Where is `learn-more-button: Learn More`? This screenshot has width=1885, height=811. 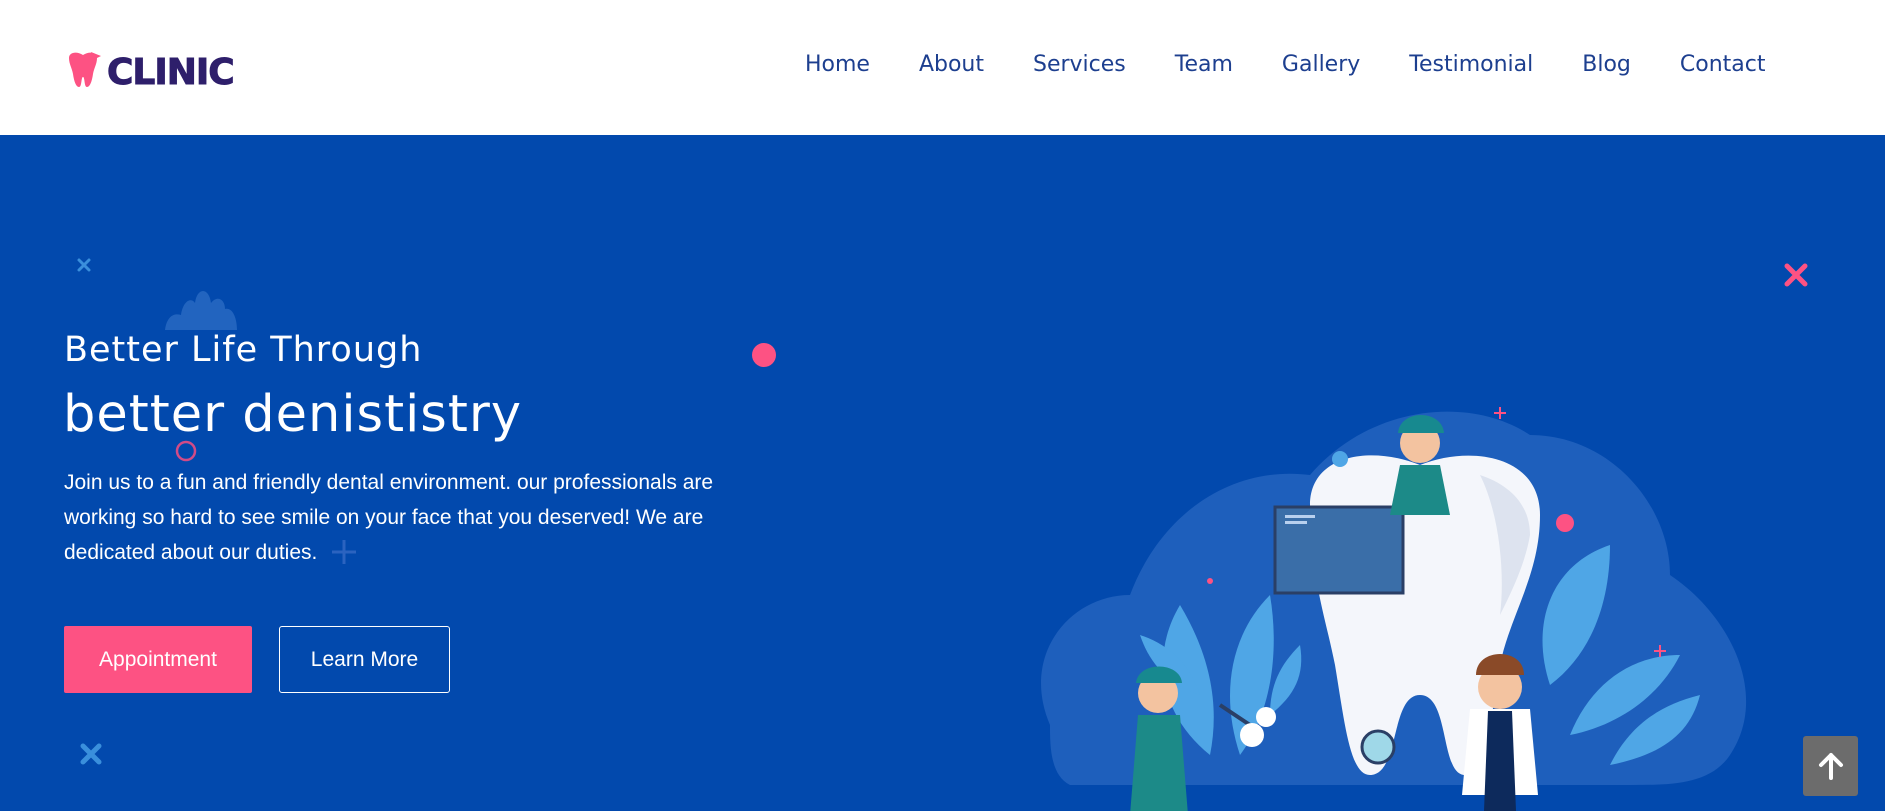
learn-more-button: Learn More is located at coordinates (364, 659).